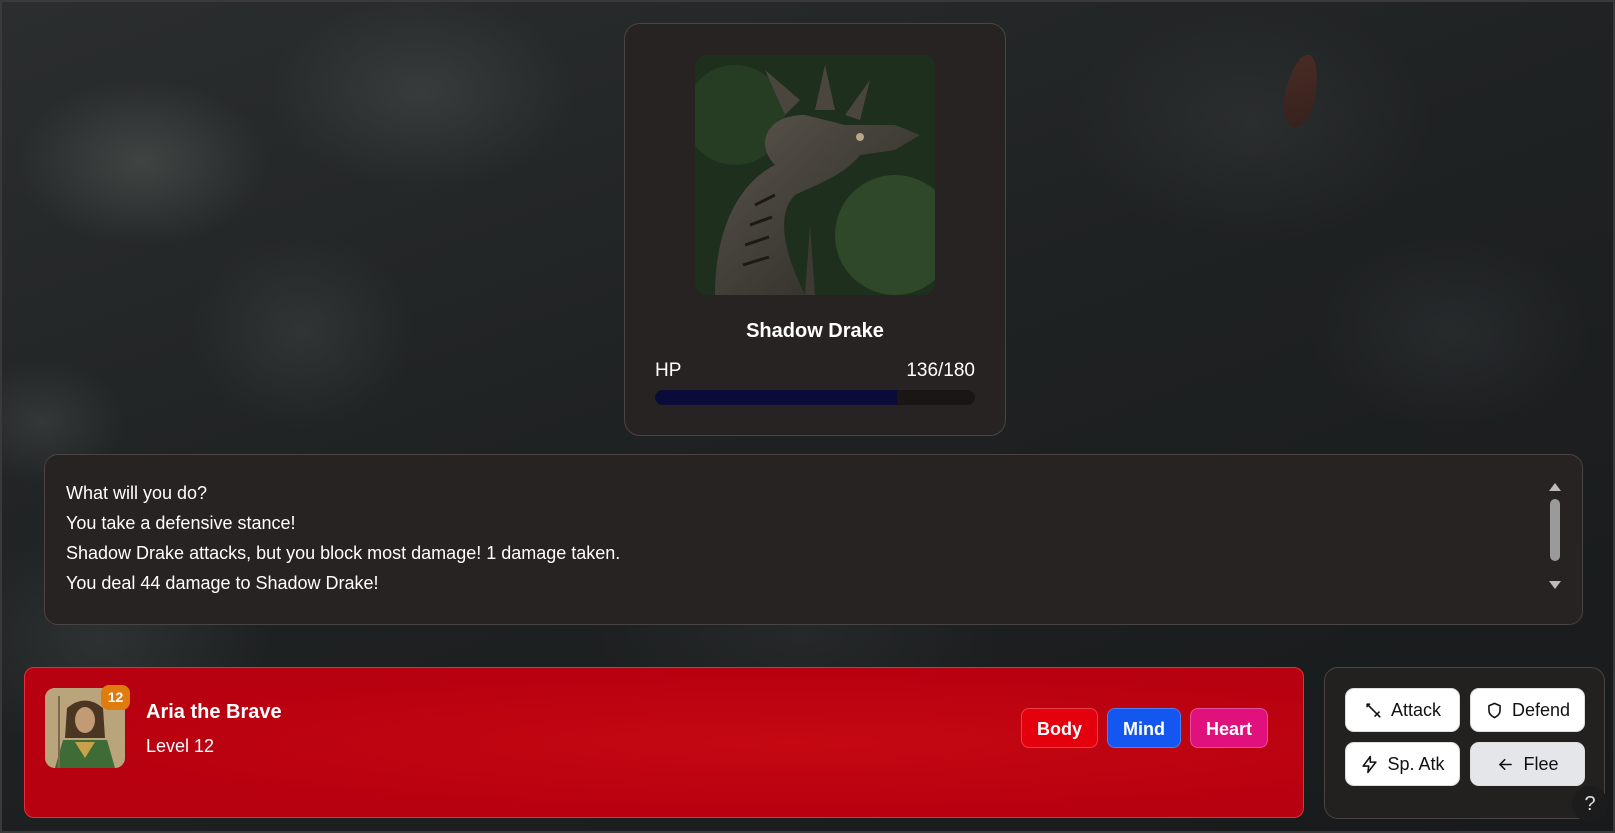  I want to click on player-level: Level 12, so click(180, 746).